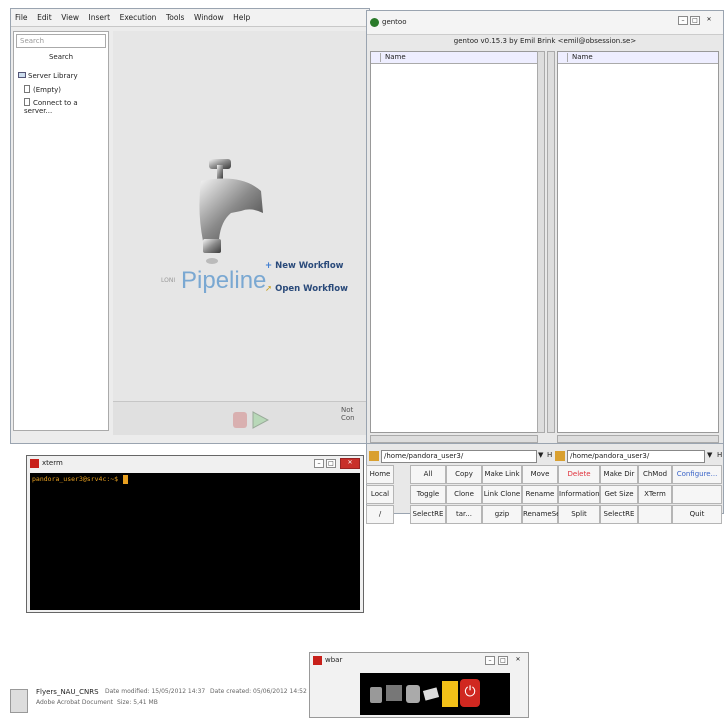  I want to click on btn-gzip: gzip, so click(502, 514).